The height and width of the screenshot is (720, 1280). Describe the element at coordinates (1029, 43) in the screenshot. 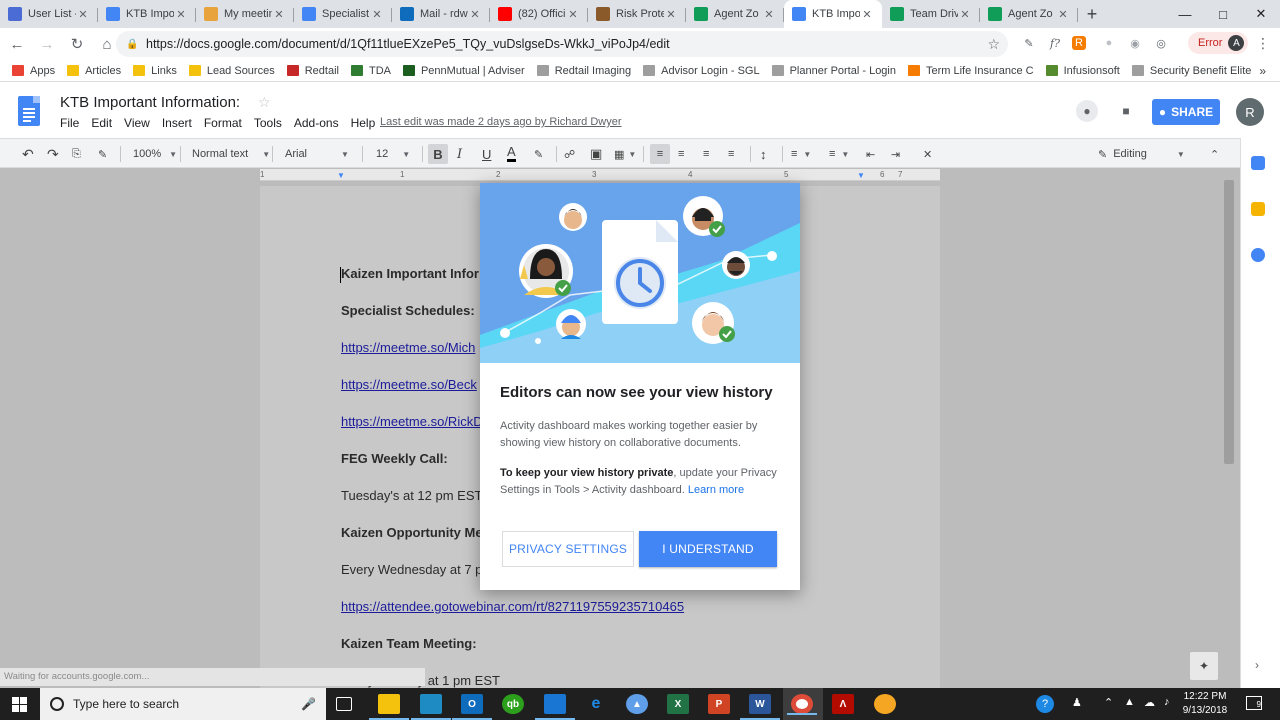

I see `eyedropper-extension-icon: ✎` at that location.